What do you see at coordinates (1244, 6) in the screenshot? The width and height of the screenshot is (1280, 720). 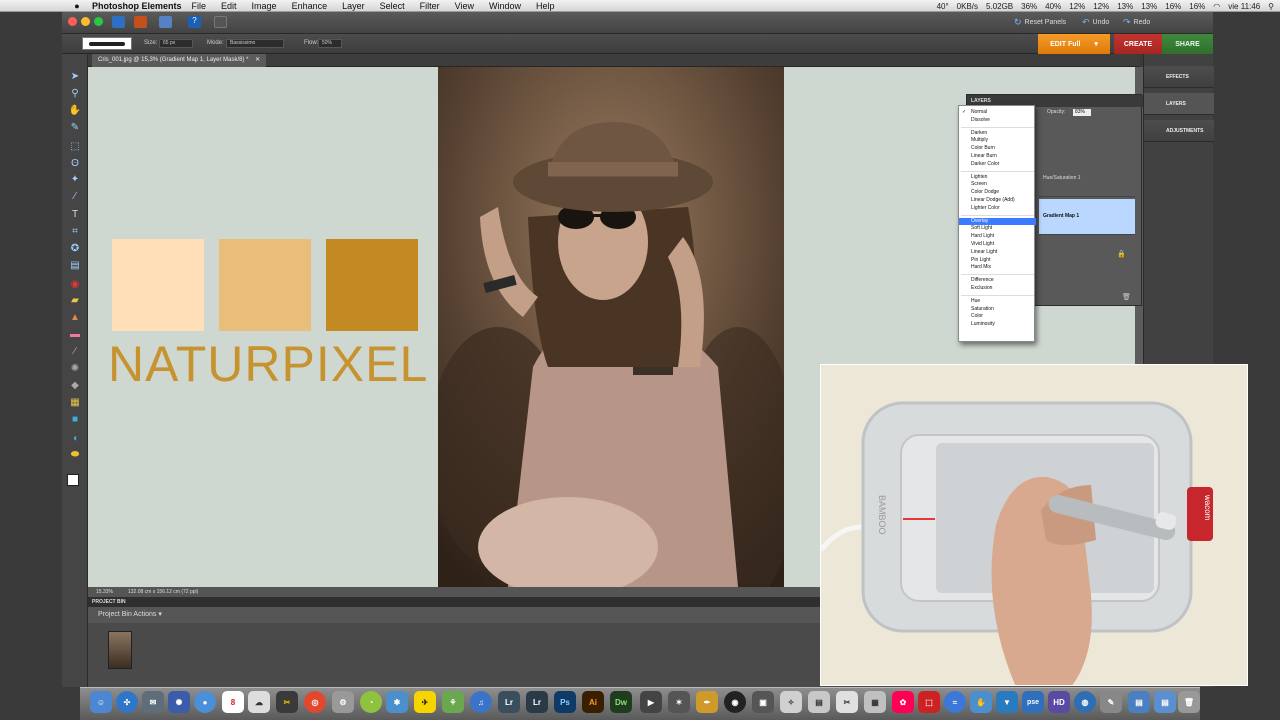 I see `clock: vie 11:46` at bounding box center [1244, 6].